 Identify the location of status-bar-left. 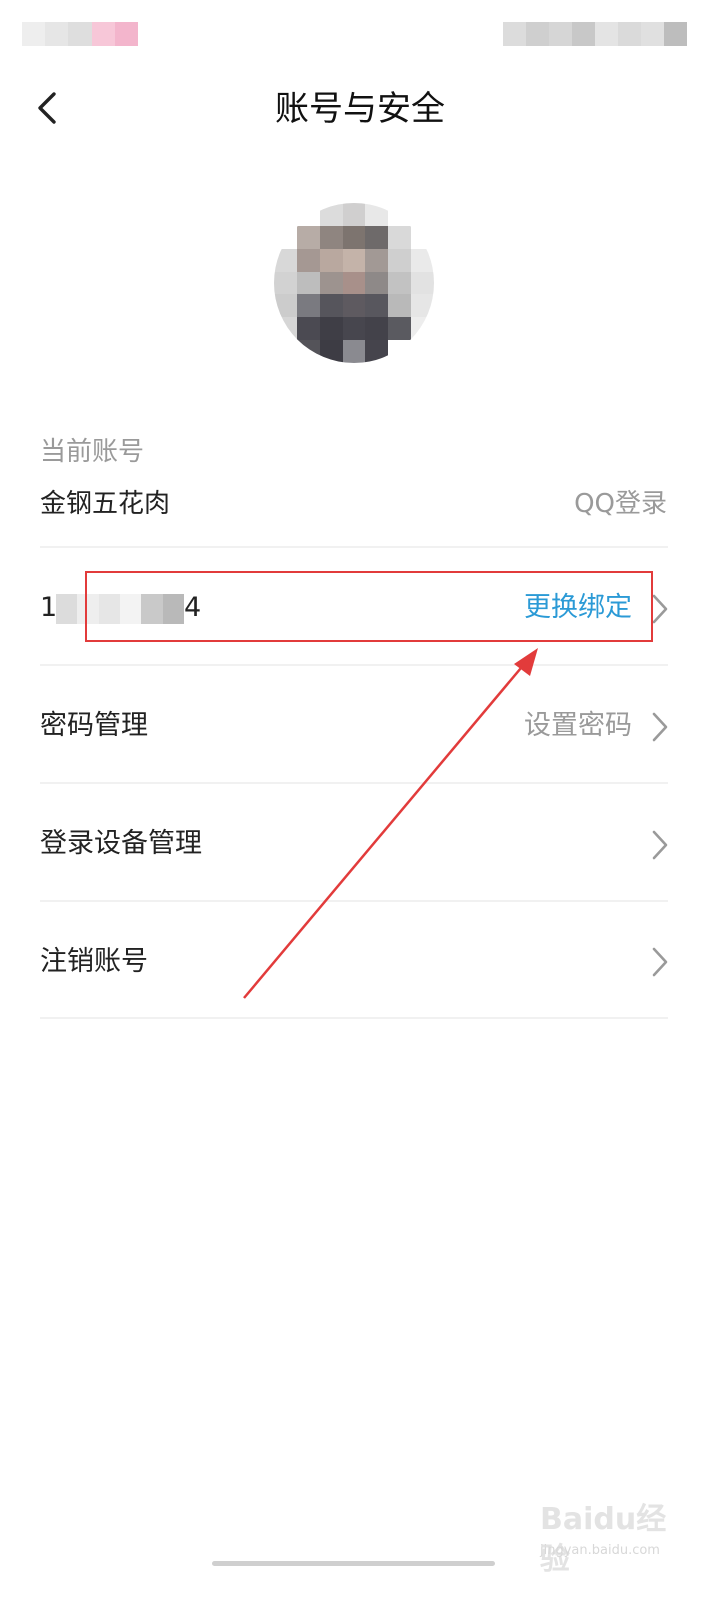
(80, 34).